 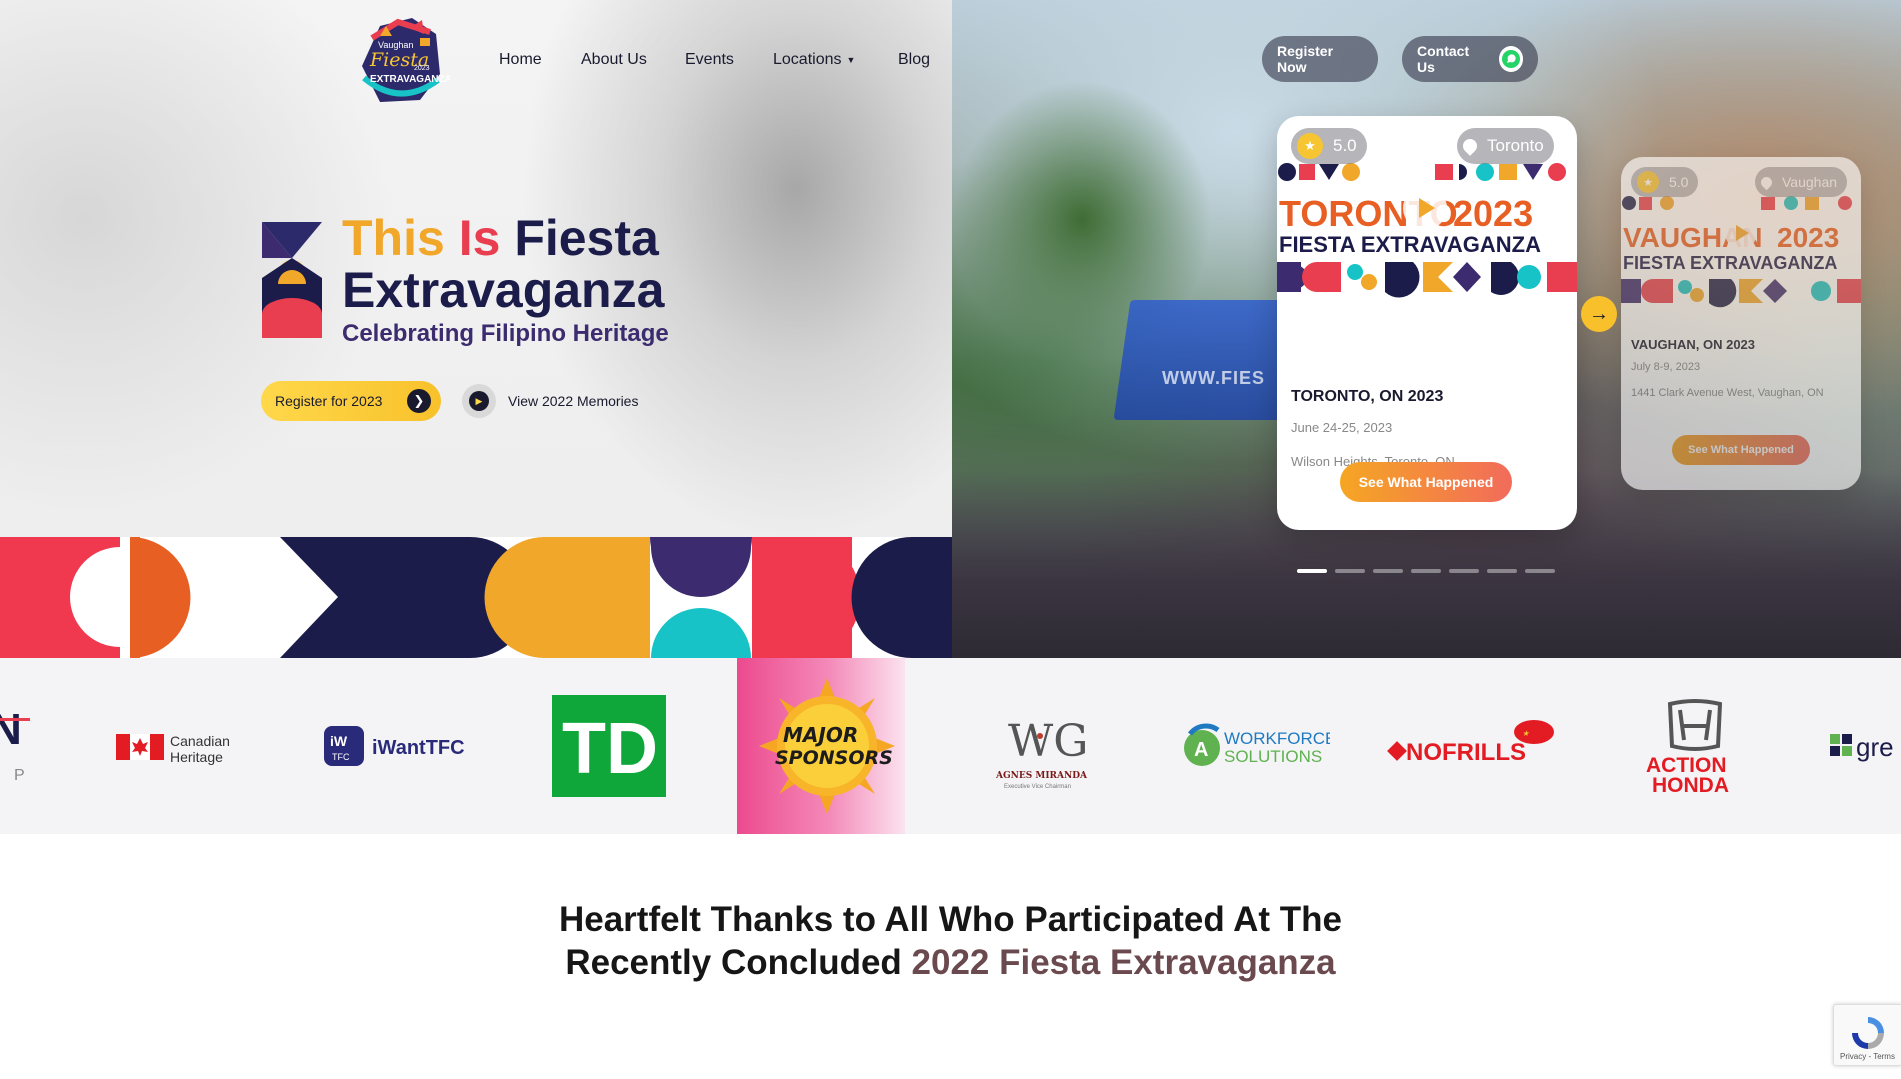 I want to click on event-banner-vaughan: VAUGHAN 2023 FIESTA EXTRAVAGANZA, so click(x=1741, y=265).